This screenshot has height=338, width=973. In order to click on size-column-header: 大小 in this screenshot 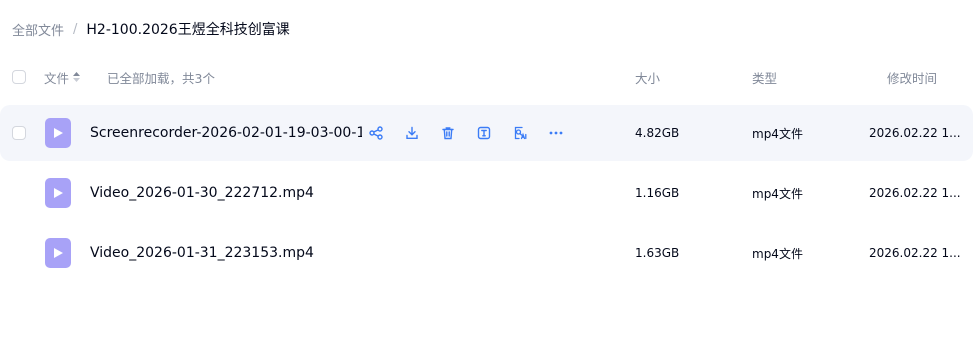, I will do `click(647, 77)`.